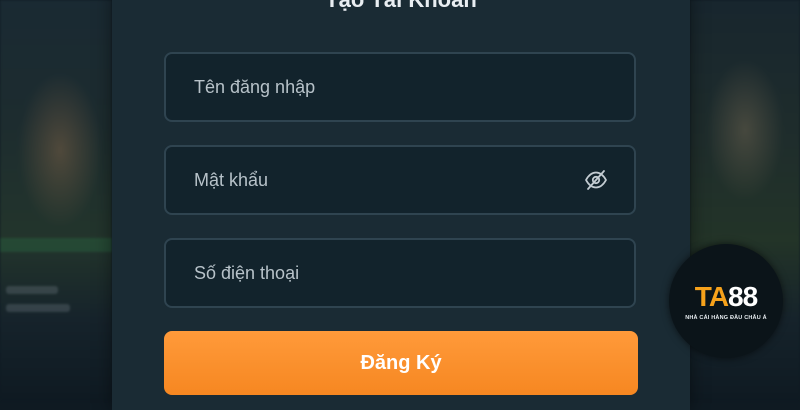 The width and height of the screenshot is (800, 410). I want to click on username-input, so click(394, 87).